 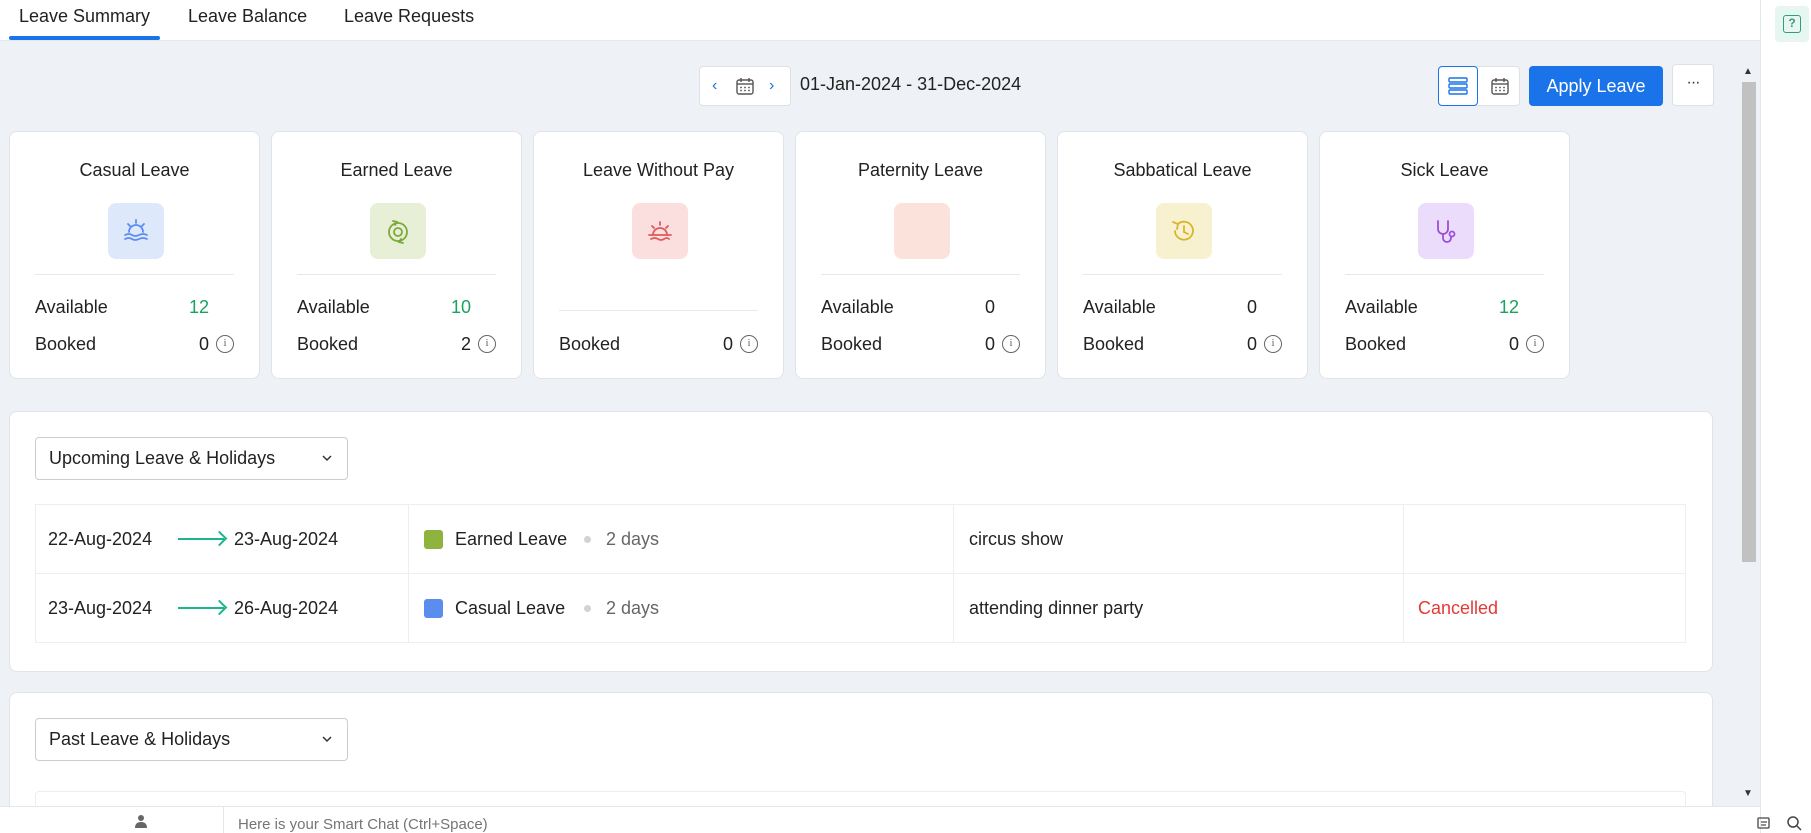 I want to click on smart-chat-bar, so click(x=901, y=819).